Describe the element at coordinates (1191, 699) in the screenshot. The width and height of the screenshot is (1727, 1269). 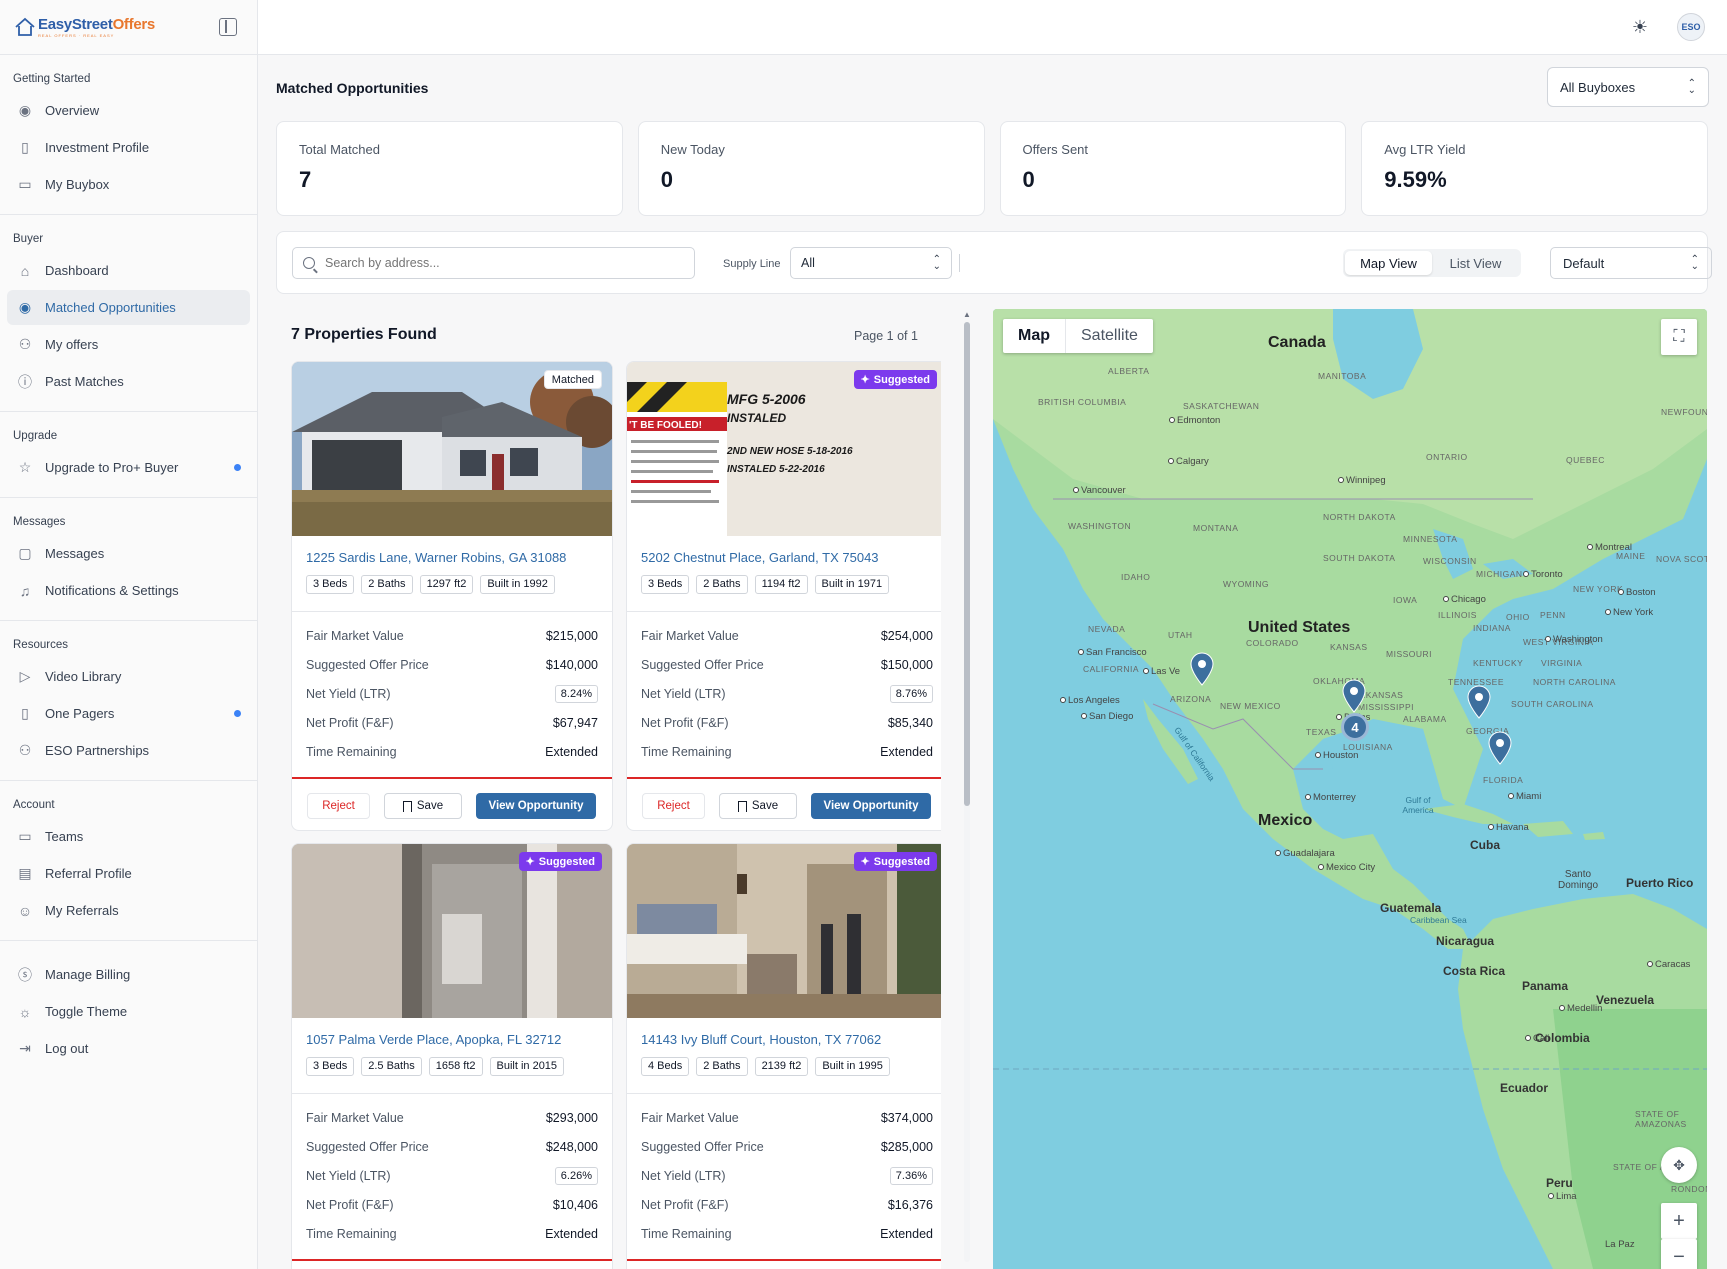
I see `map-label-state: ARIZONA` at that location.